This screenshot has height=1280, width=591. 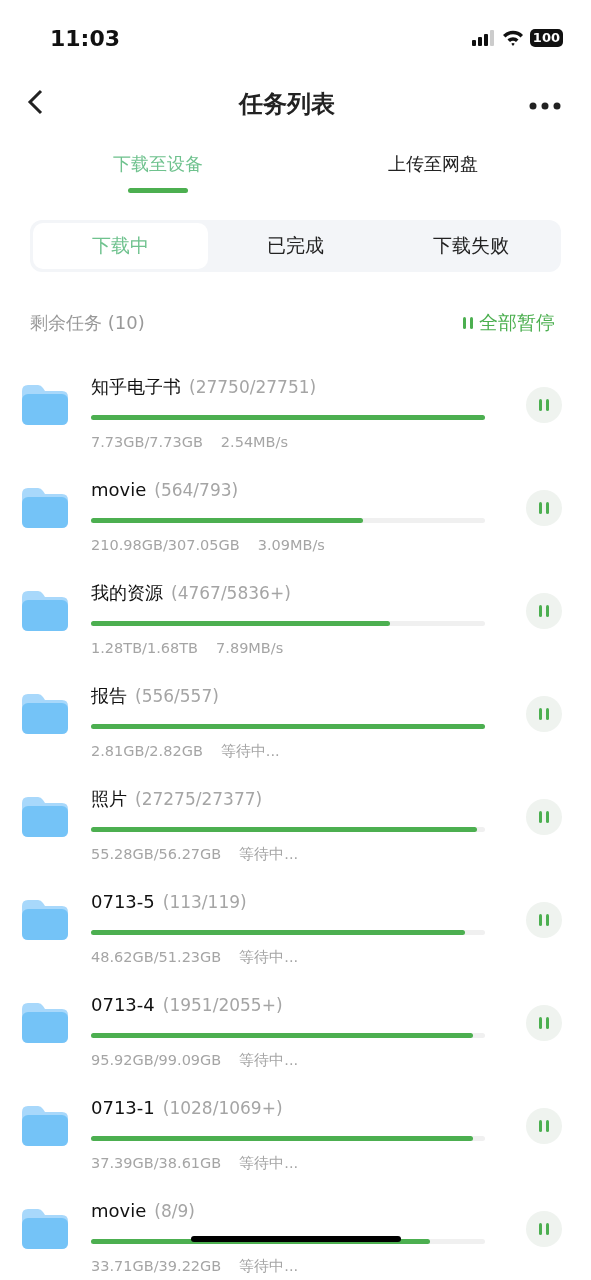 I want to click on download-status: 3.09MB/s, so click(x=291, y=545).